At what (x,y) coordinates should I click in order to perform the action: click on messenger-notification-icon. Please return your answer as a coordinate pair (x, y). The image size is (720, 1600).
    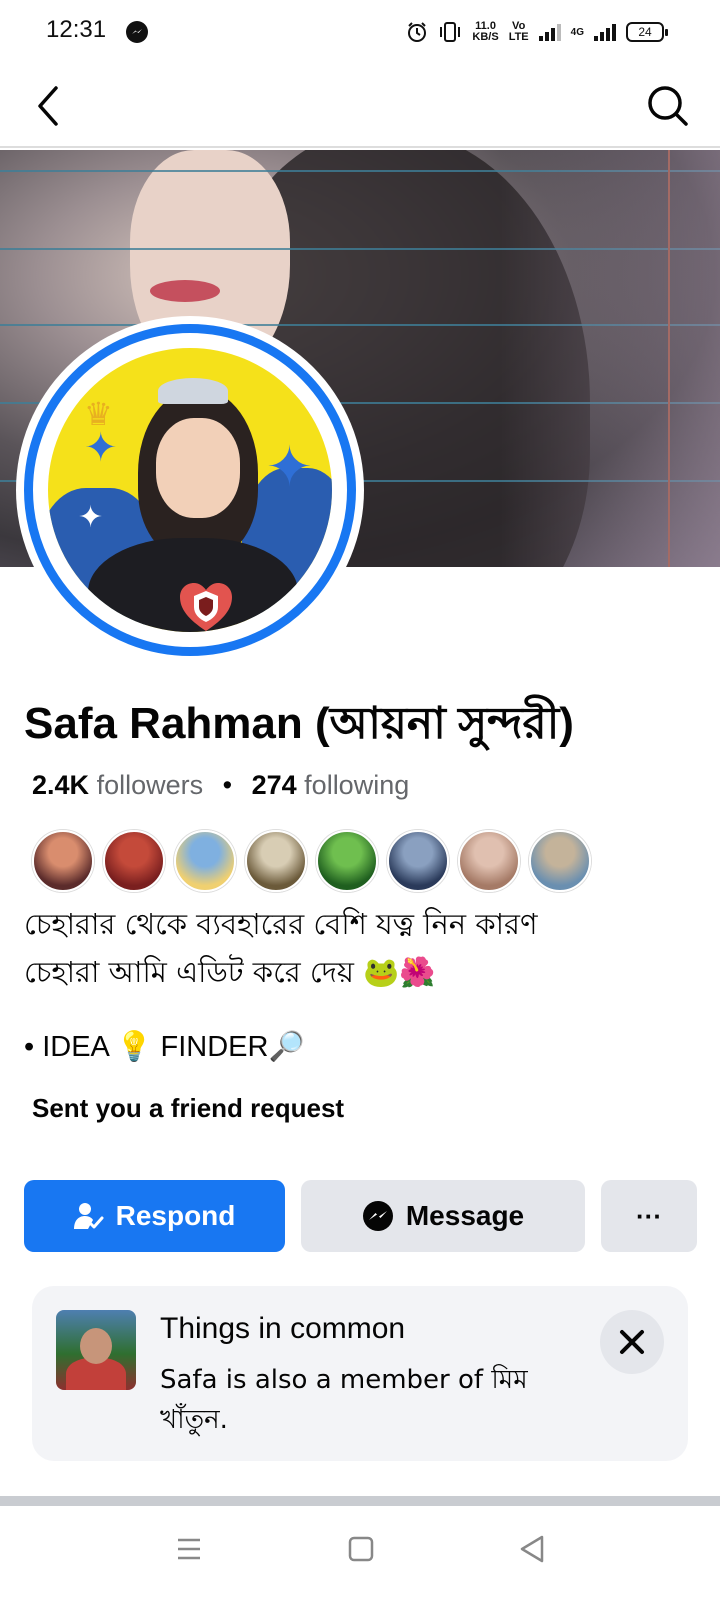
    Looking at the image, I should click on (137, 32).